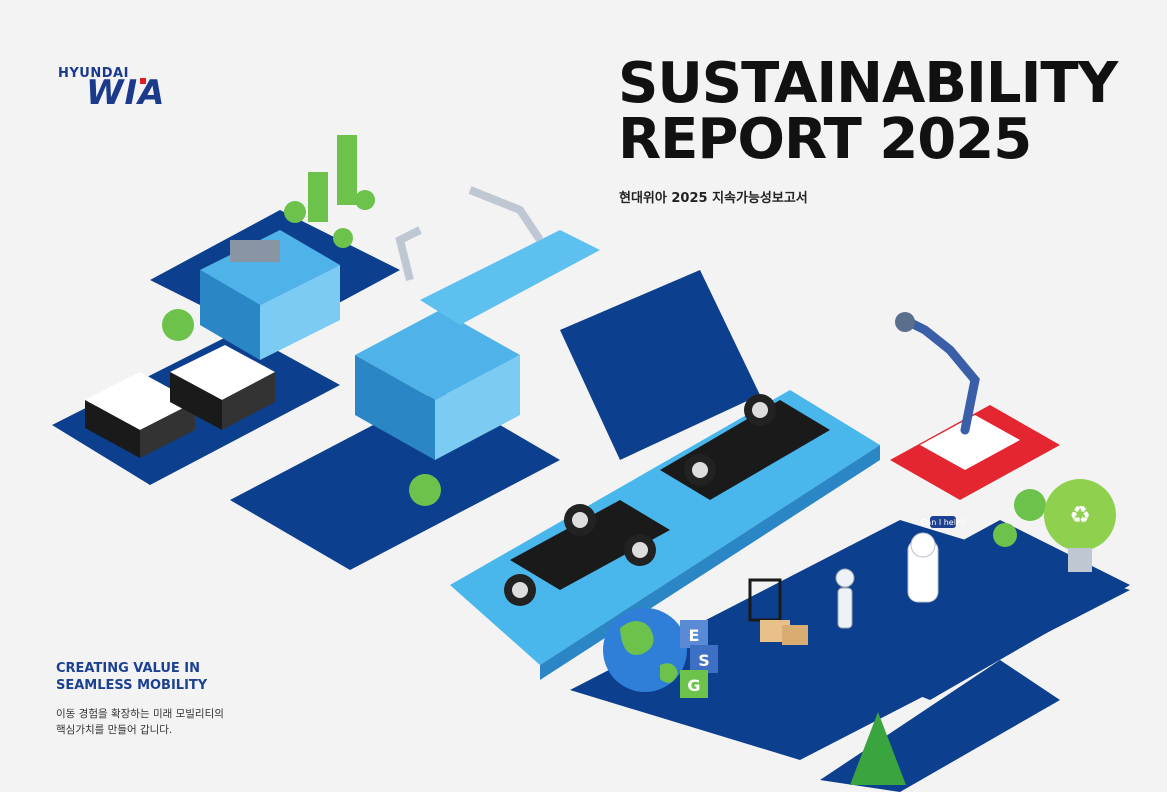 This screenshot has width=1167, height=792. What do you see at coordinates (132, 685) in the screenshot?
I see `slogan-line-2: SEAMLESS MOBILITY` at bounding box center [132, 685].